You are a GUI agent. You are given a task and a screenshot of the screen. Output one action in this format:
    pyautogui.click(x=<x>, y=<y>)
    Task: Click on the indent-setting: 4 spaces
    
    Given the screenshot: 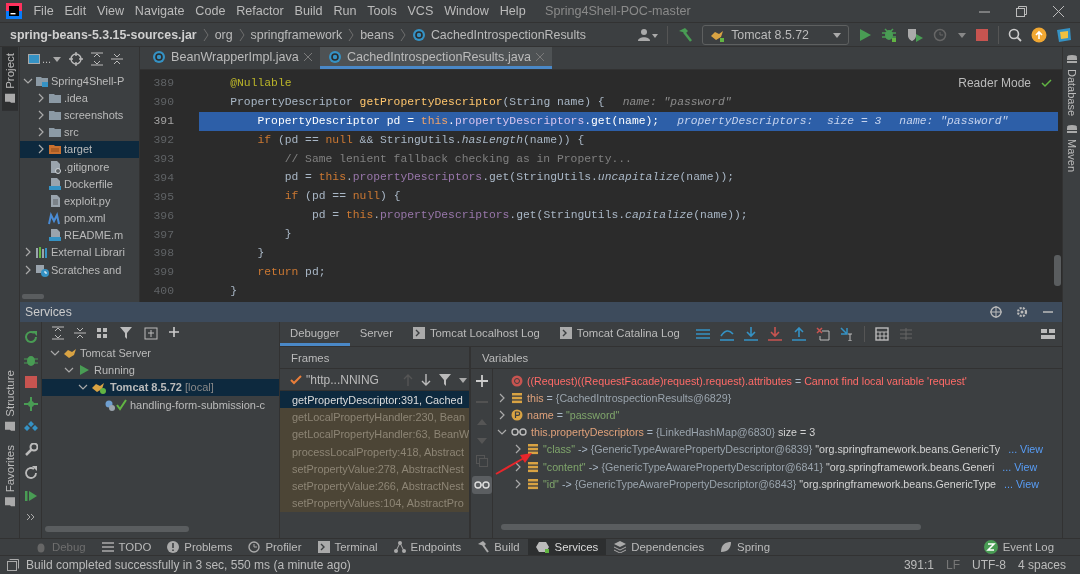 What is the action you would take?
    pyautogui.click(x=1041, y=565)
    